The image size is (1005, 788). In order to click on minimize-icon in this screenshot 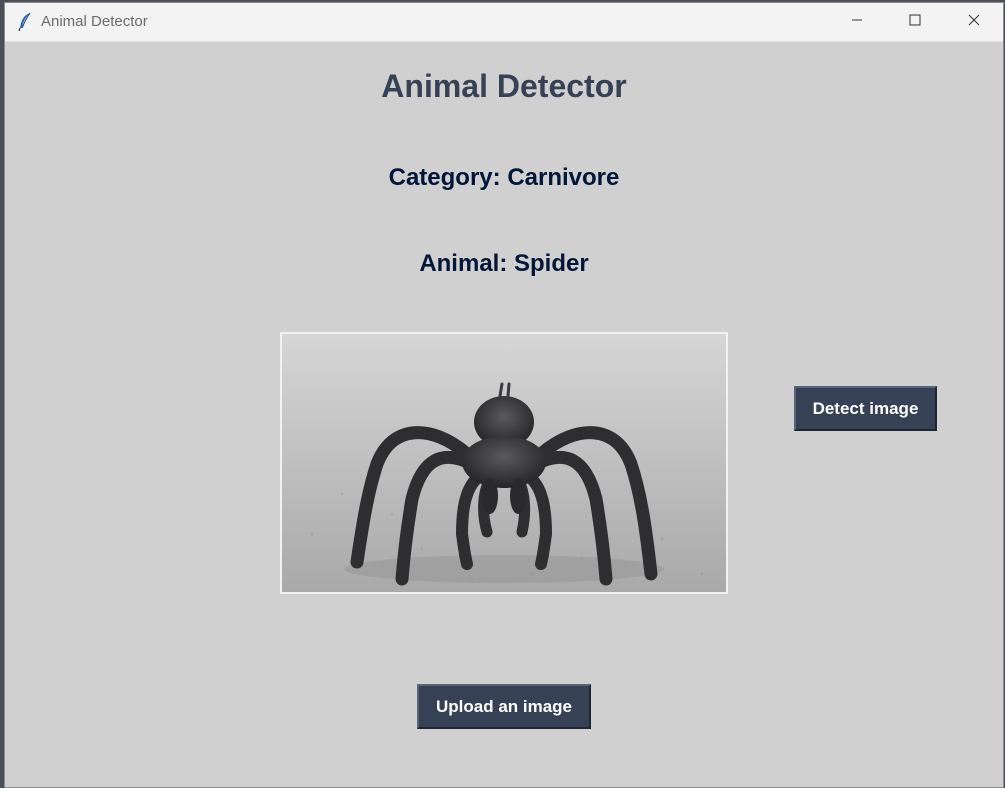, I will do `click(857, 22)`.